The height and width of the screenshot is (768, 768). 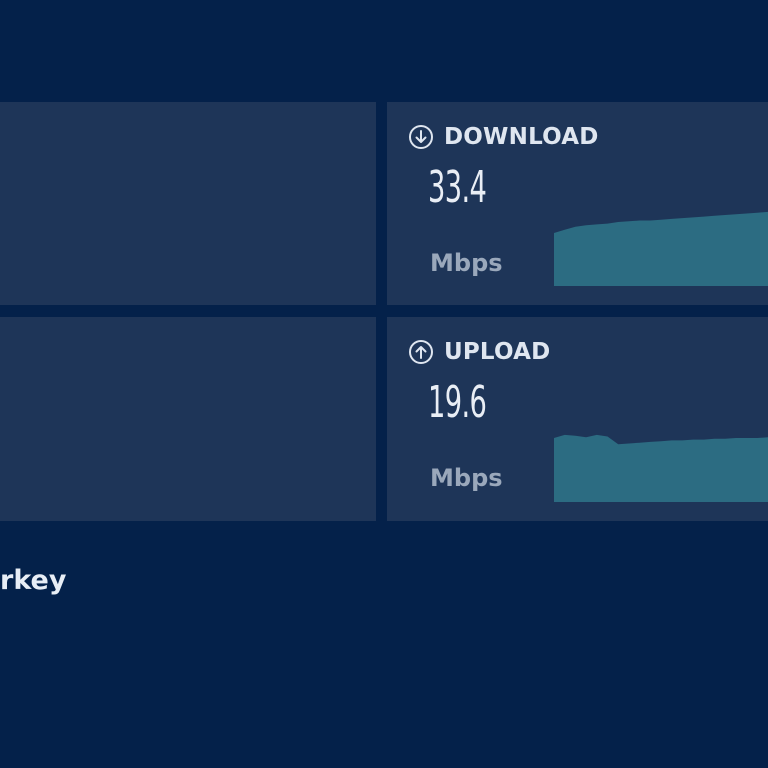 What do you see at coordinates (497, 352) in the screenshot?
I see `upload-title: UPLOAD` at bounding box center [497, 352].